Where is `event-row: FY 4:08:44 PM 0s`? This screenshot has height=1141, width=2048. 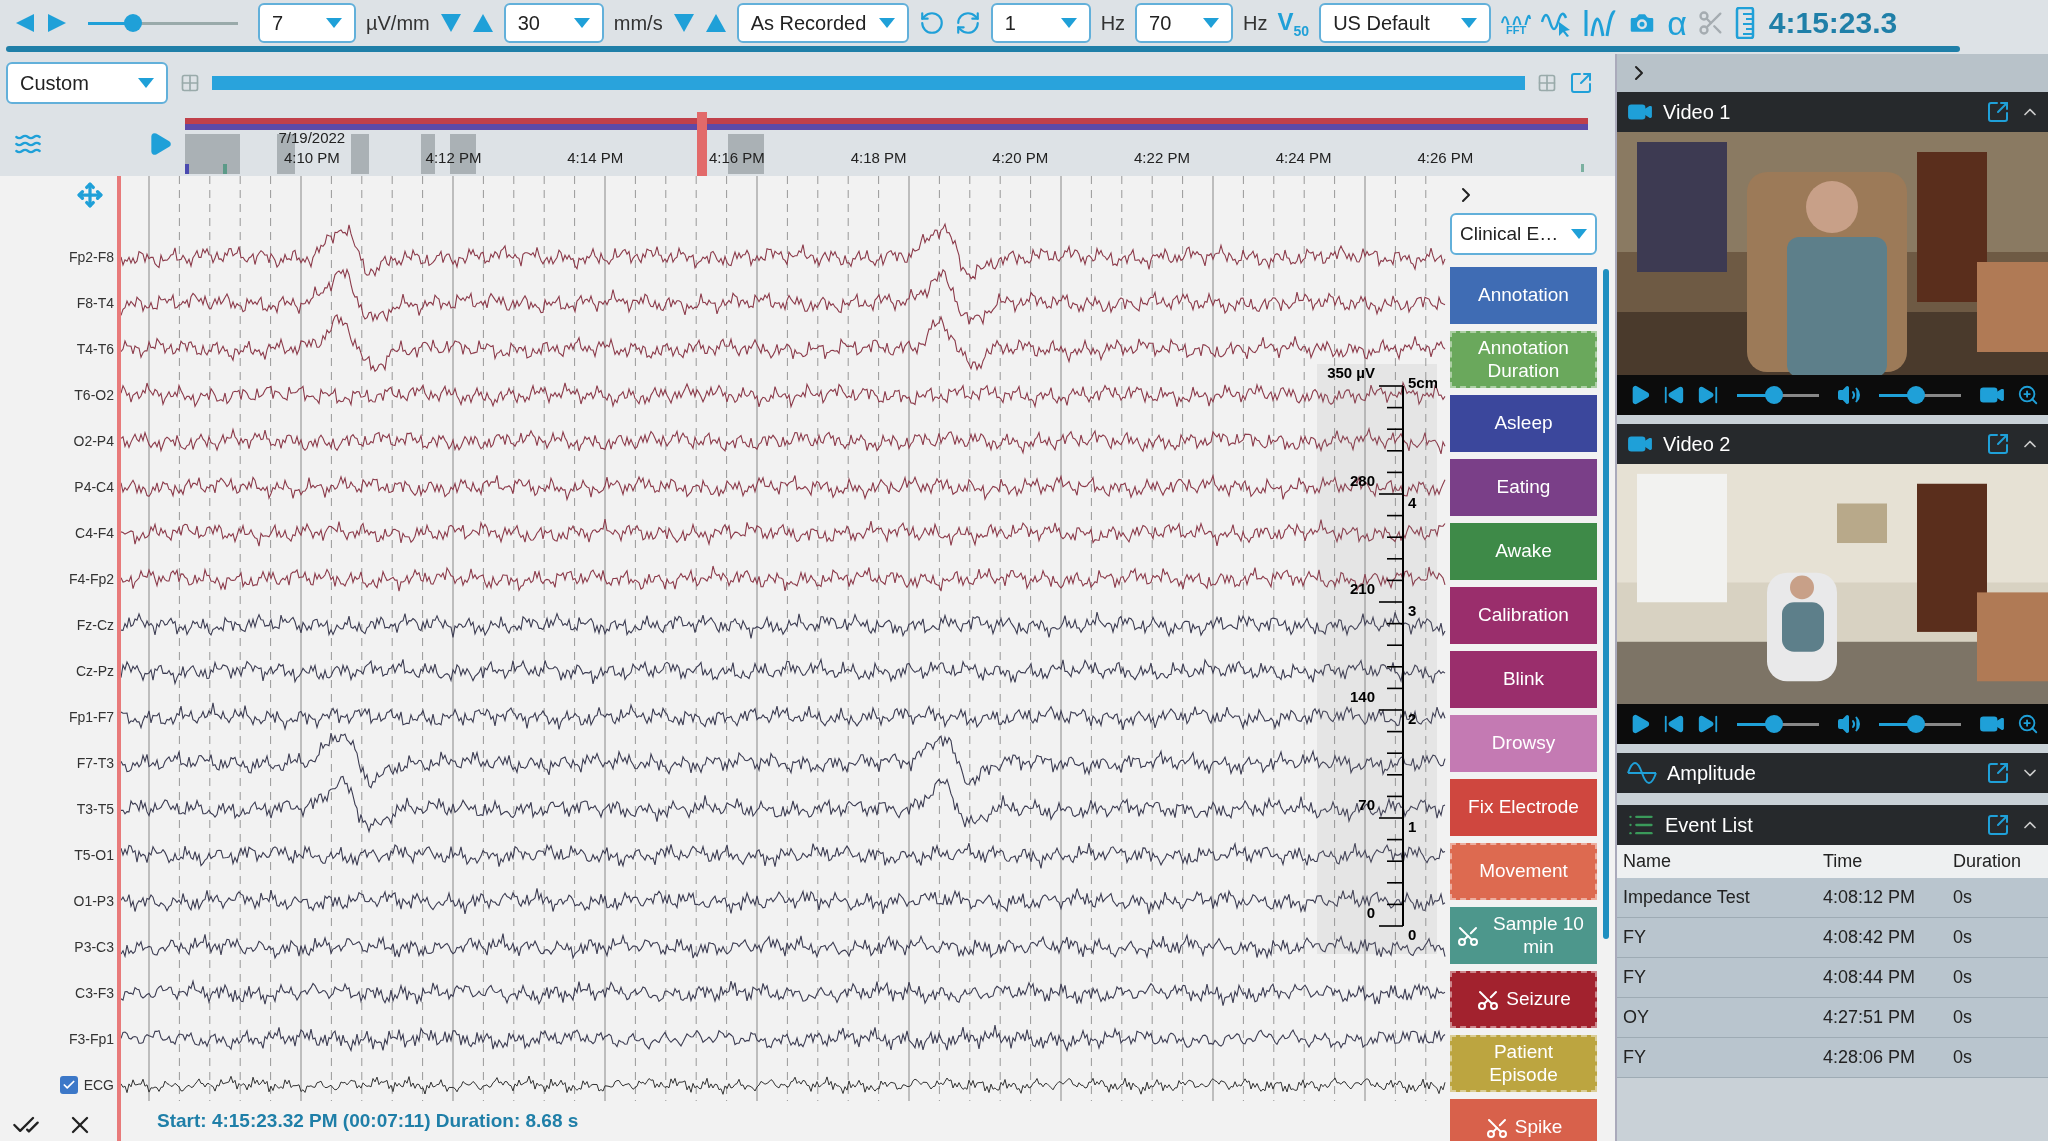
event-row: FY 4:08:44 PM 0s is located at coordinates (1832, 978).